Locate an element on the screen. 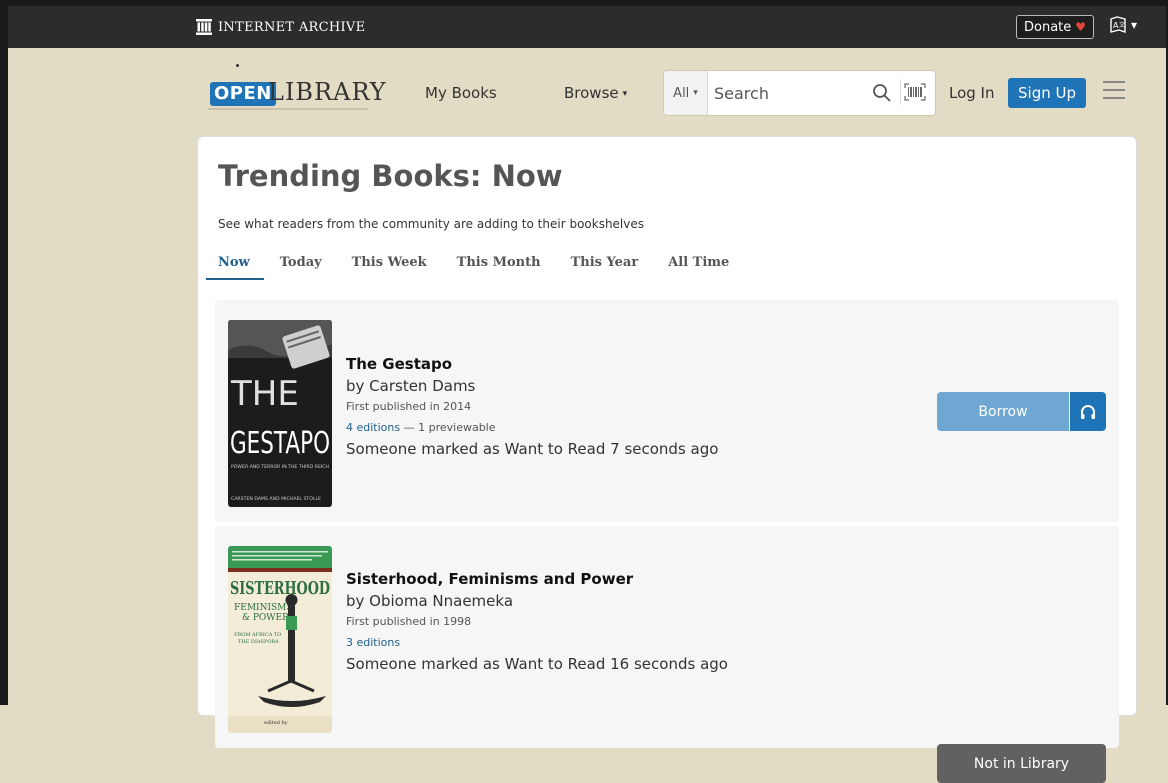 The width and height of the screenshot is (1168, 783). logo-library: LIBRARY is located at coordinates (327, 92).